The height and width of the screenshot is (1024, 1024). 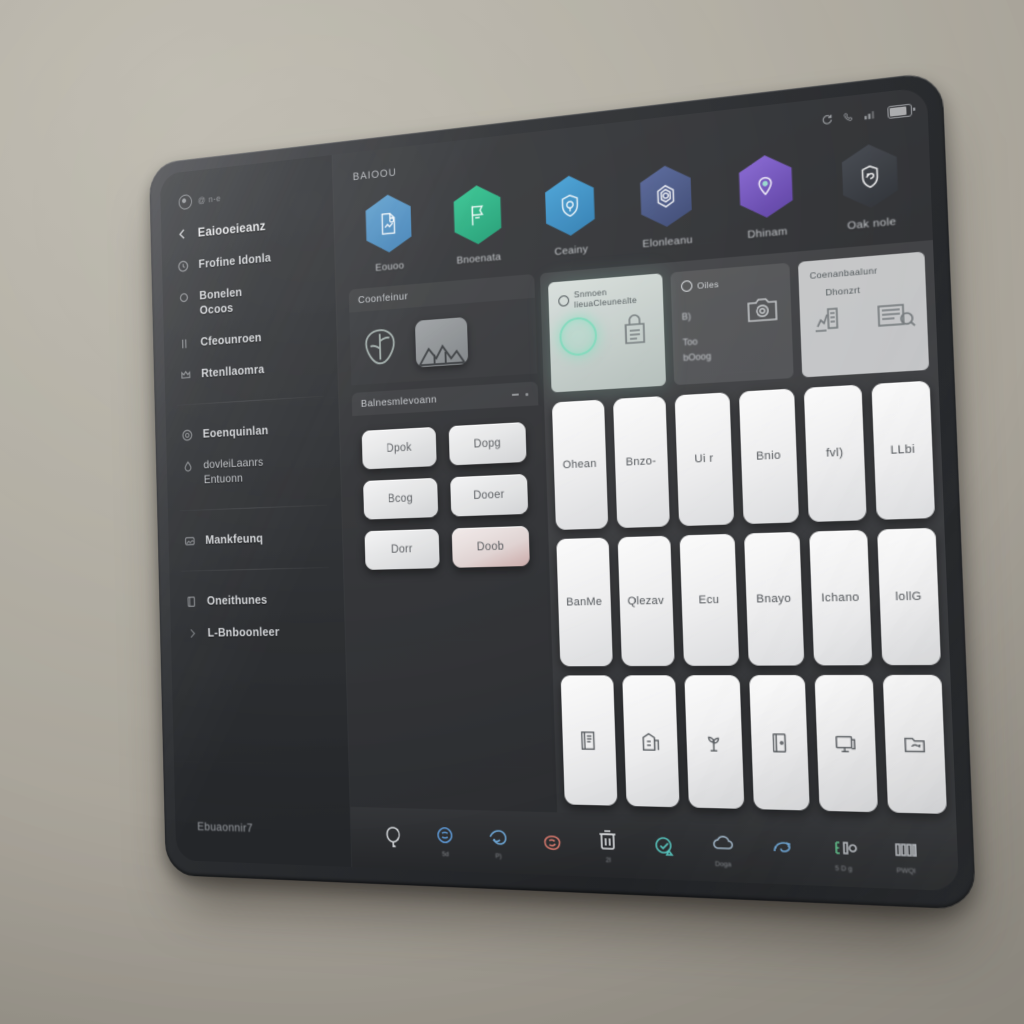 What do you see at coordinates (731, 314) in the screenshot?
I see `card-main-1: B)` at bounding box center [731, 314].